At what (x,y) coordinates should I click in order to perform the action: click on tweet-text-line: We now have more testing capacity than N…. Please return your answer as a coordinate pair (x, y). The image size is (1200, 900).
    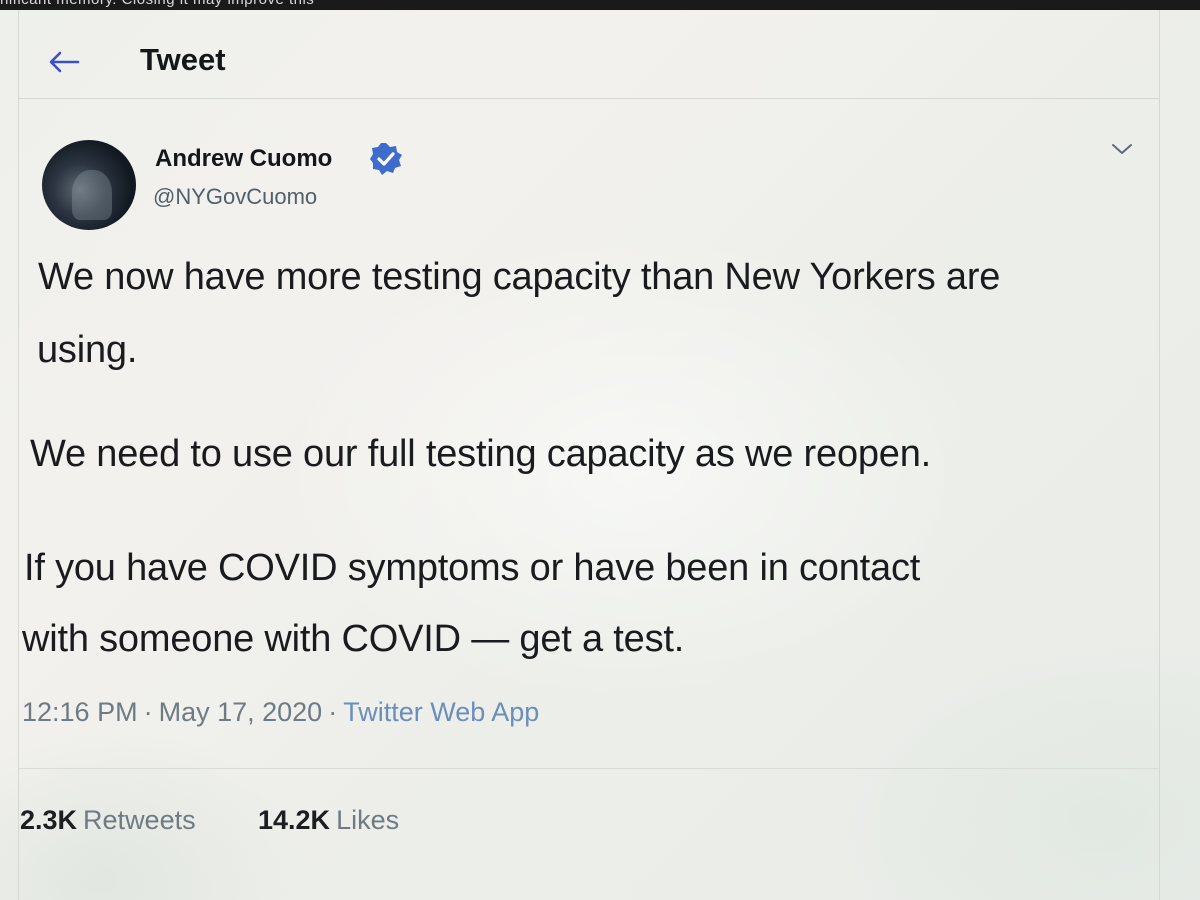
    Looking at the image, I should click on (519, 277).